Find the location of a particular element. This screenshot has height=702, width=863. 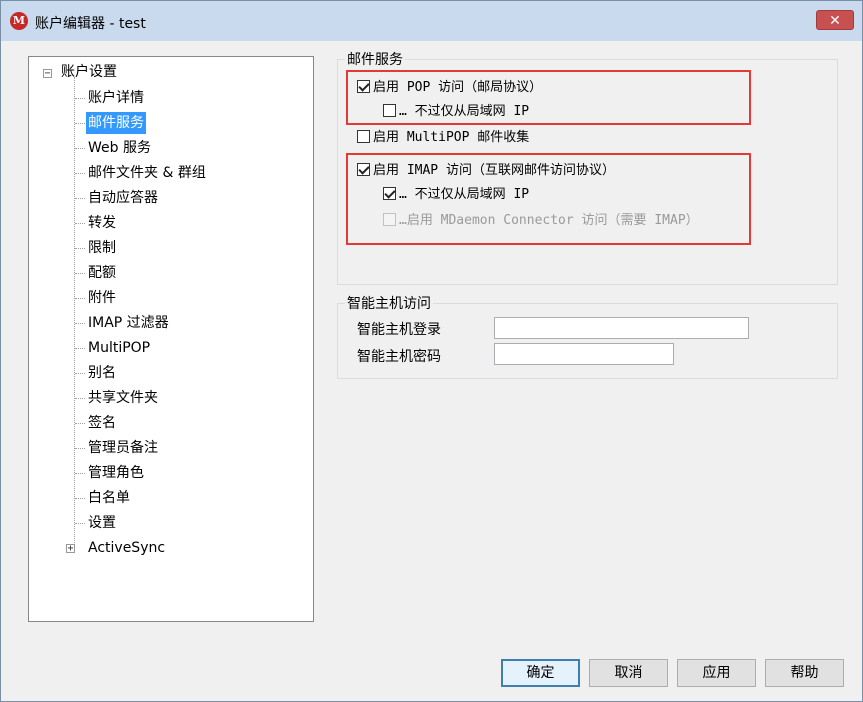

checkbox-disabled-icon is located at coordinates (389, 219).